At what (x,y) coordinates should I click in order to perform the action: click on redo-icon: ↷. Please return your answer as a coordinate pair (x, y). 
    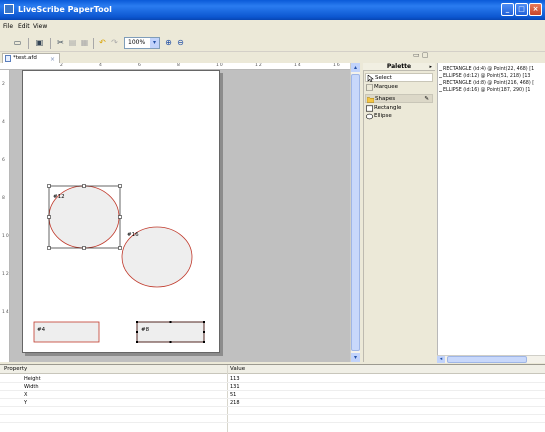
    Looking at the image, I should click on (114, 43).